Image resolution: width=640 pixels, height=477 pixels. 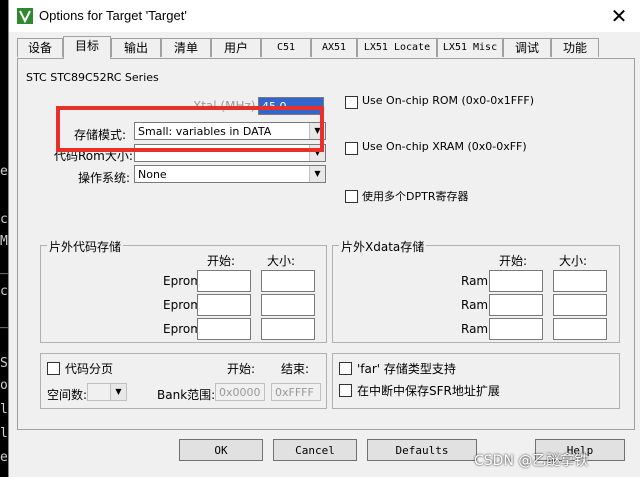 I want to click on background-char: o, so click(x=4, y=385).